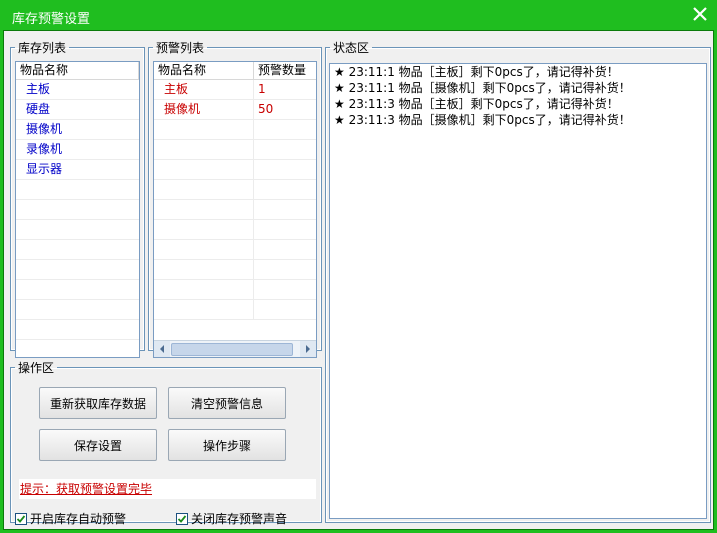 This screenshot has height=533, width=717. I want to click on mute-sound-checkbox: 关闭库存预警声音, so click(231, 518).